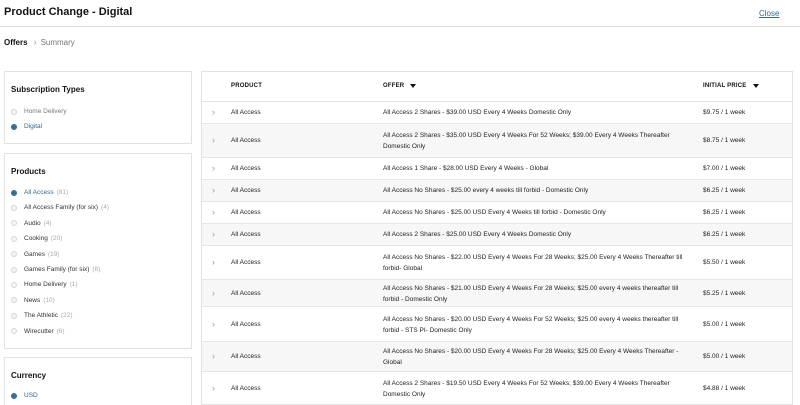 This screenshot has height=405, width=800. What do you see at coordinates (28, 171) in the screenshot?
I see `products-title: Products` at bounding box center [28, 171].